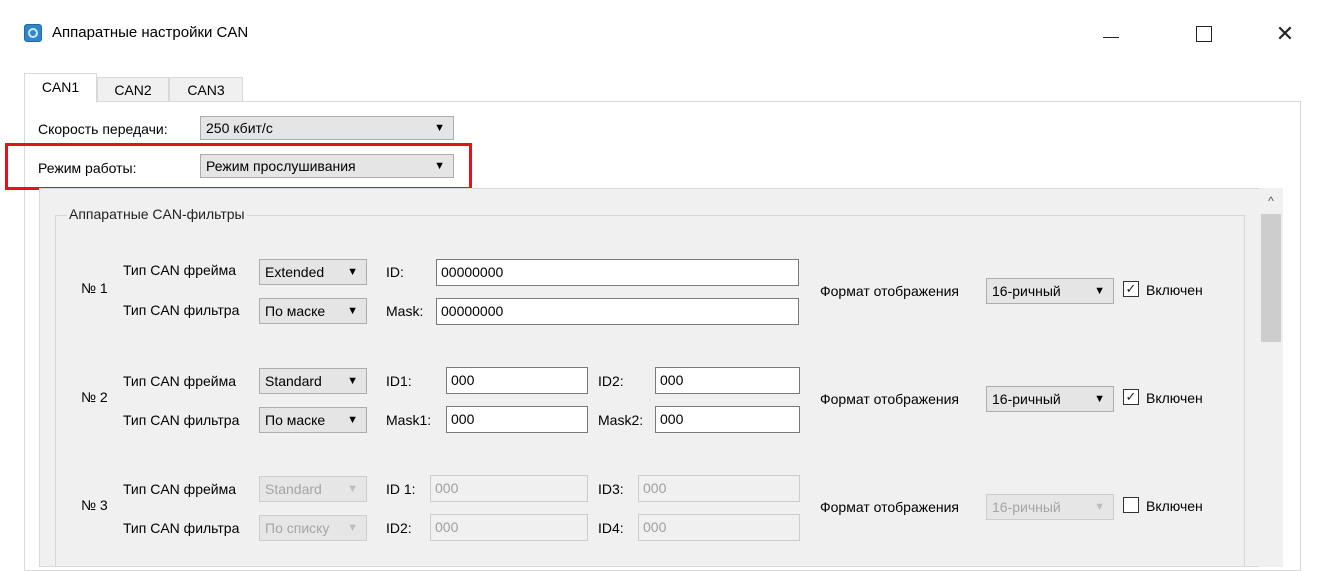  What do you see at coordinates (327, 128) in the screenshot?
I see `speed-select: 250 кбит/с ▼` at bounding box center [327, 128].